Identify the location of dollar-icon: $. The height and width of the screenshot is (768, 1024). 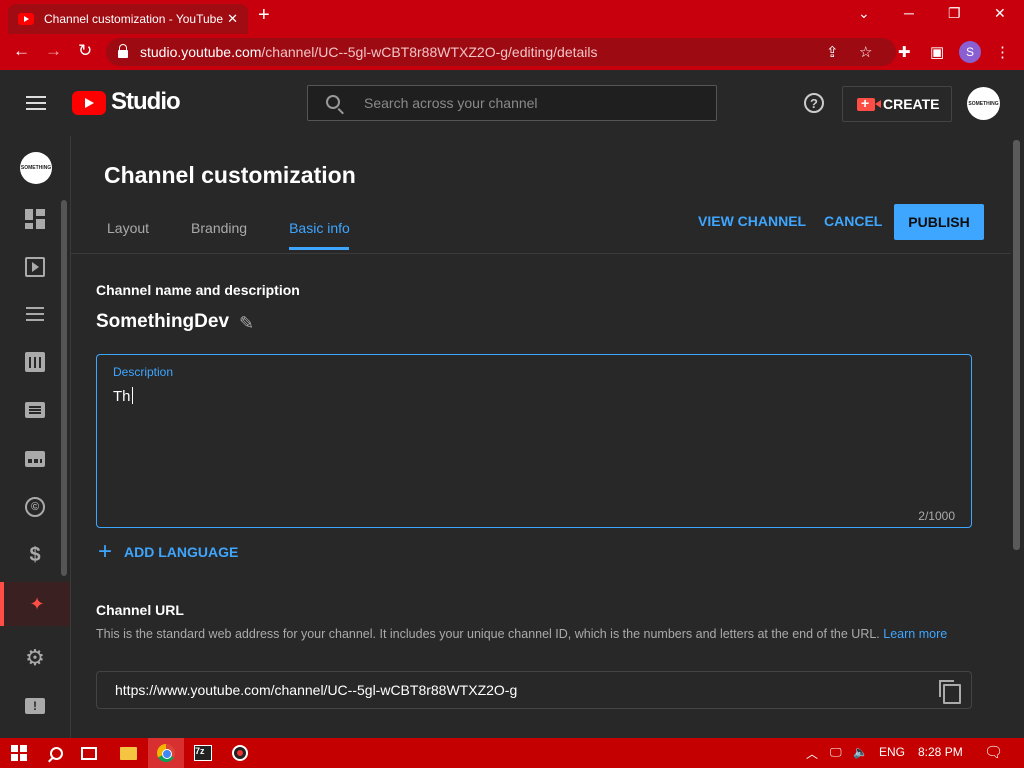
(35, 554).